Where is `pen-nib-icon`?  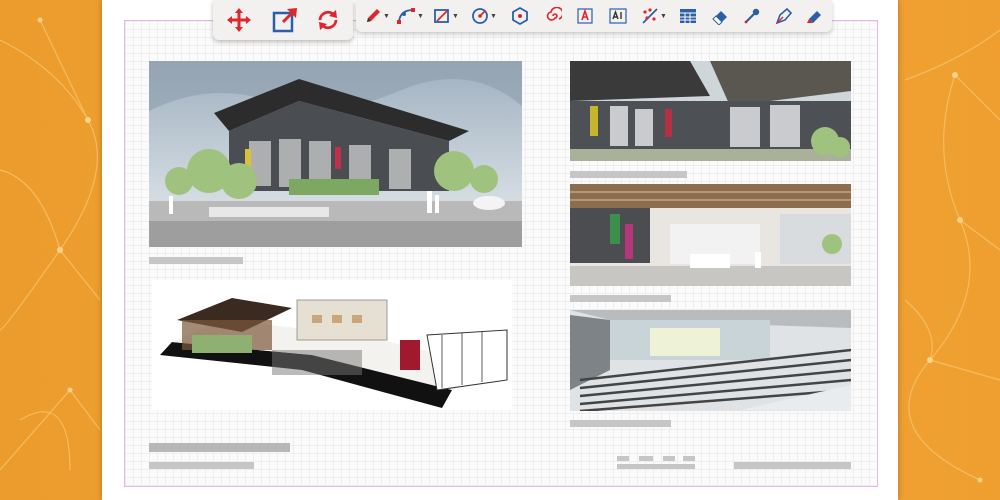
pen-nib-icon is located at coordinates (784, 16).